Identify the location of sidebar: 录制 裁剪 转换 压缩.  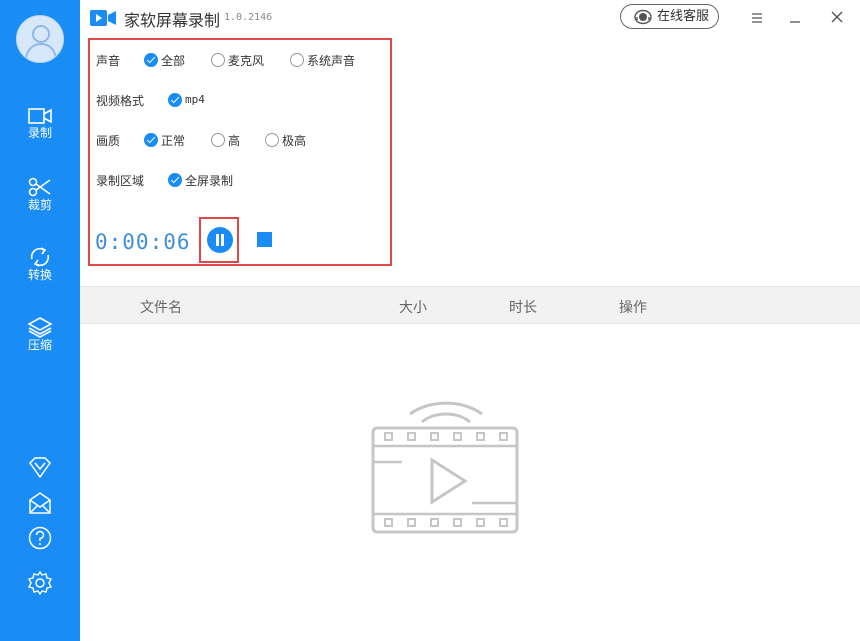
(40, 320).